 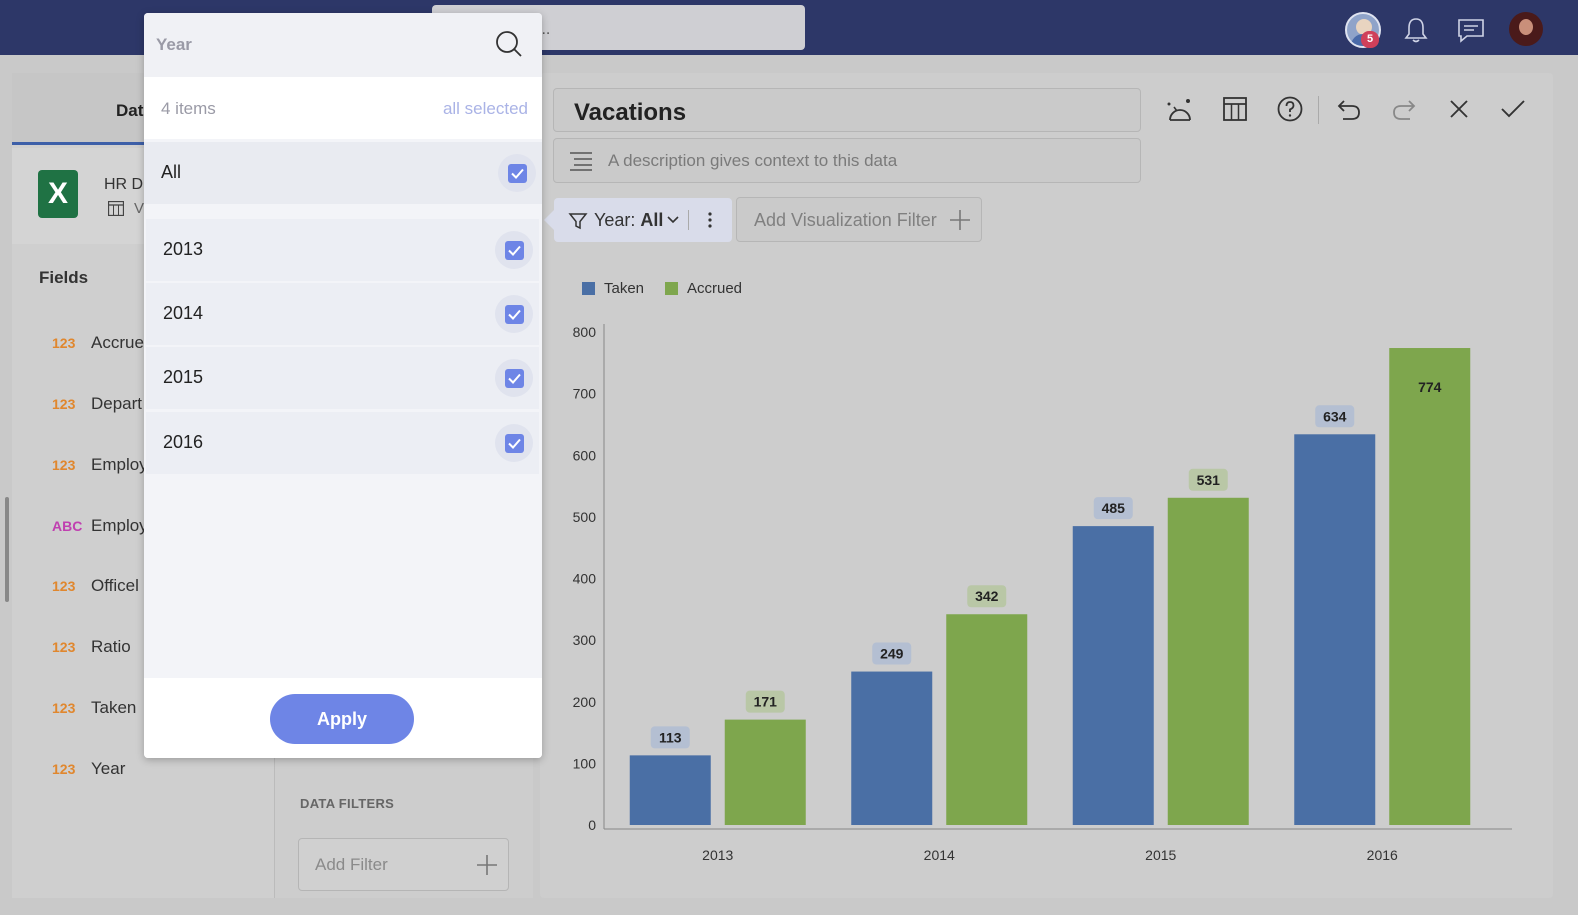 I want to click on viz-description-placeholder: A description gives context to this data, so click(x=753, y=160).